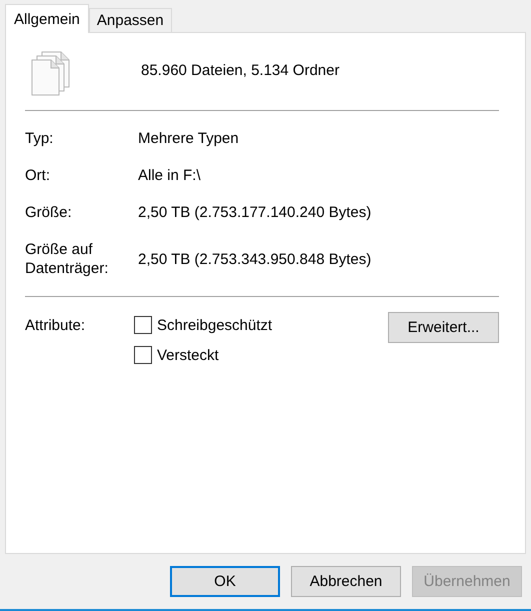 This screenshot has height=611, width=531. Describe the element at coordinates (55, 325) in the screenshot. I see `attributes-label: Attribute:` at that location.